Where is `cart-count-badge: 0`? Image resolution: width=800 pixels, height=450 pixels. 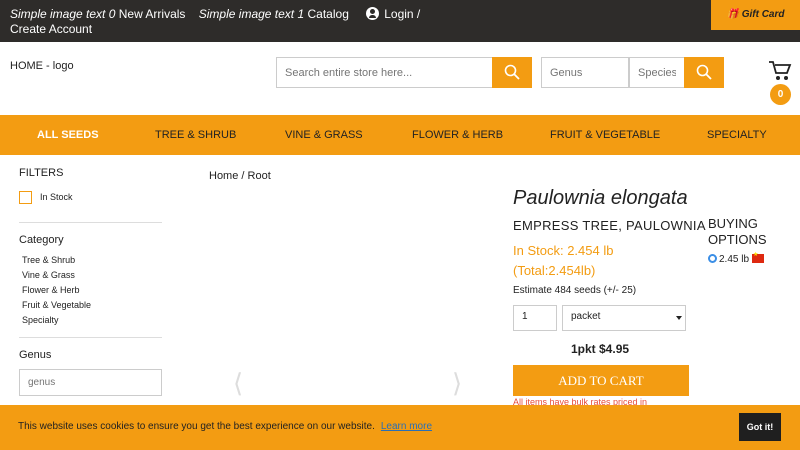
cart-count-badge: 0 is located at coordinates (780, 94).